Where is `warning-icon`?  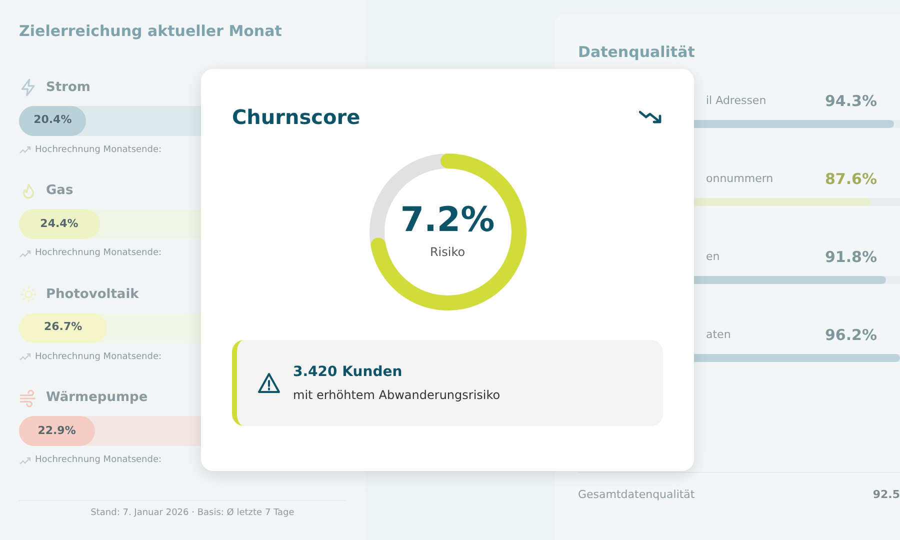 warning-icon is located at coordinates (269, 383).